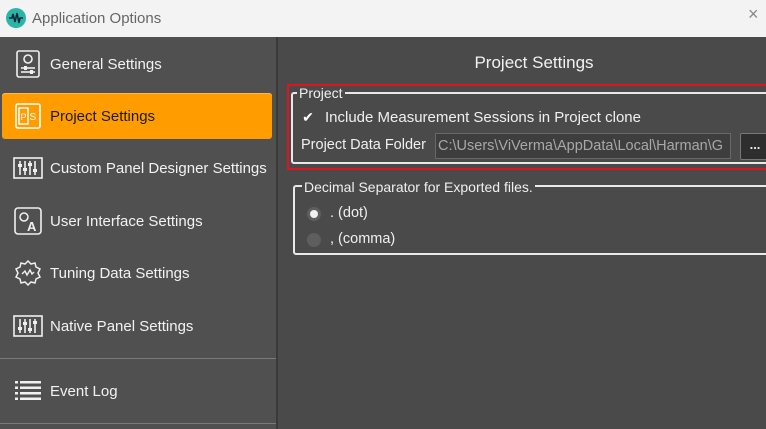  I want to click on svg-text: A, so click(32, 226).